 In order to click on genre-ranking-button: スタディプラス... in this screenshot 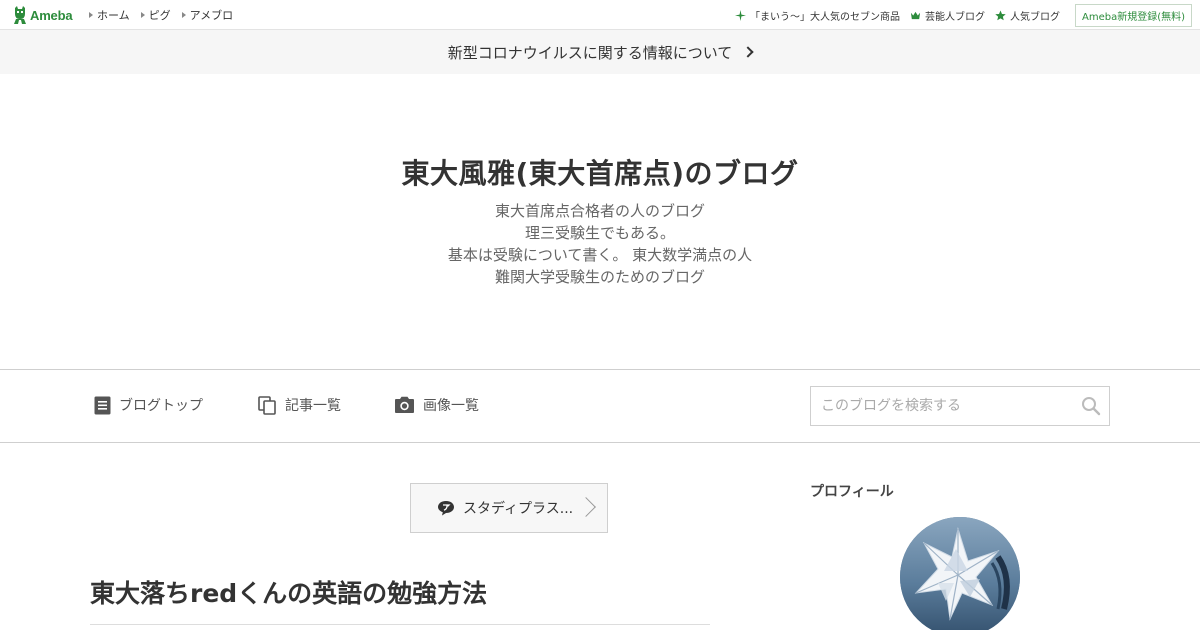, I will do `click(509, 508)`.